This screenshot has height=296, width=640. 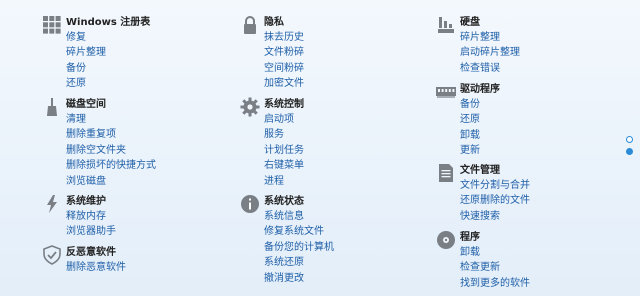 I want to click on tool-link: 备份您的计算机, so click(x=299, y=248).